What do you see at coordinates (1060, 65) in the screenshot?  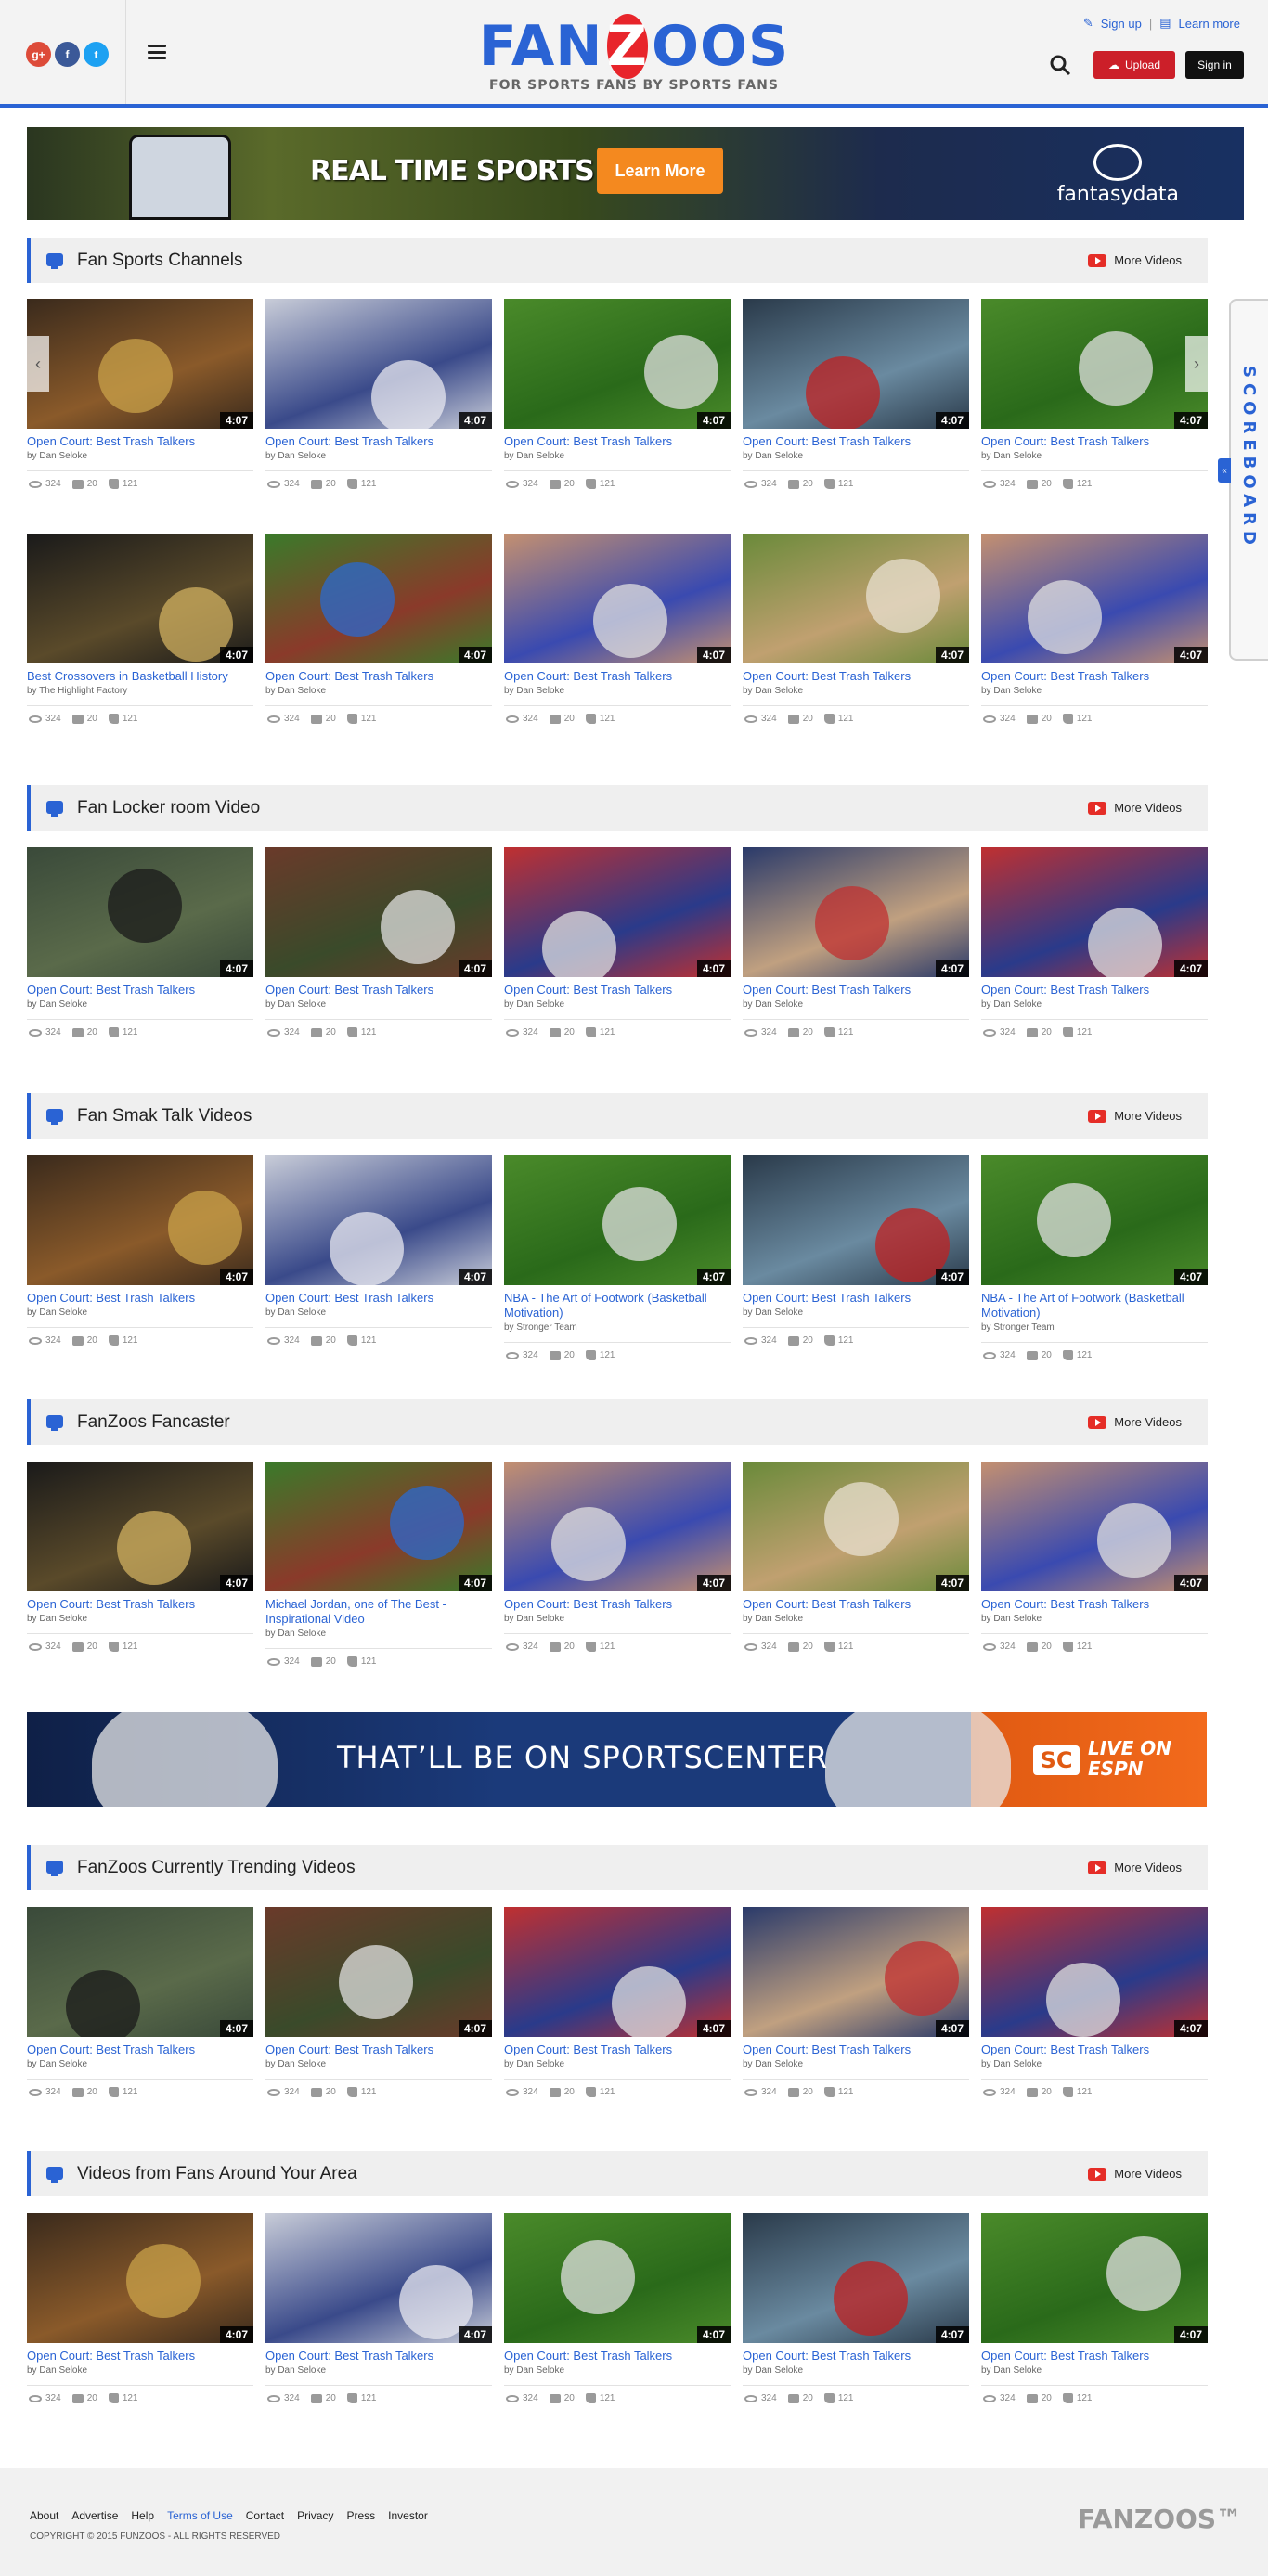 I see `search-icon` at bounding box center [1060, 65].